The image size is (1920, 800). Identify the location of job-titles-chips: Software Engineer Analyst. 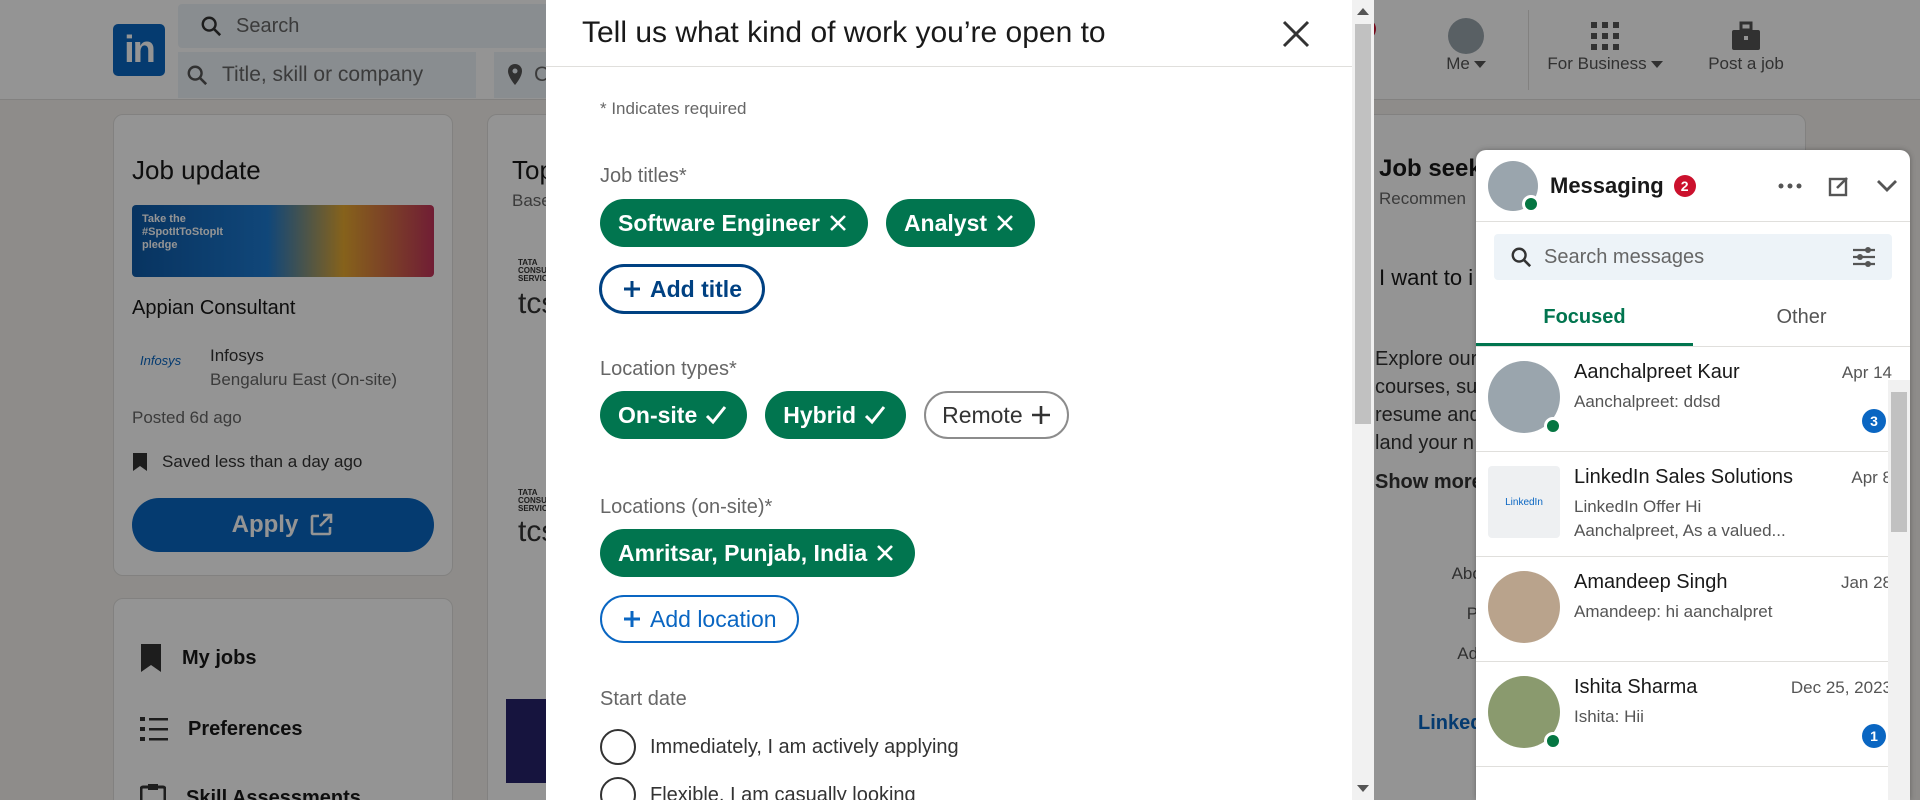
(818, 223).